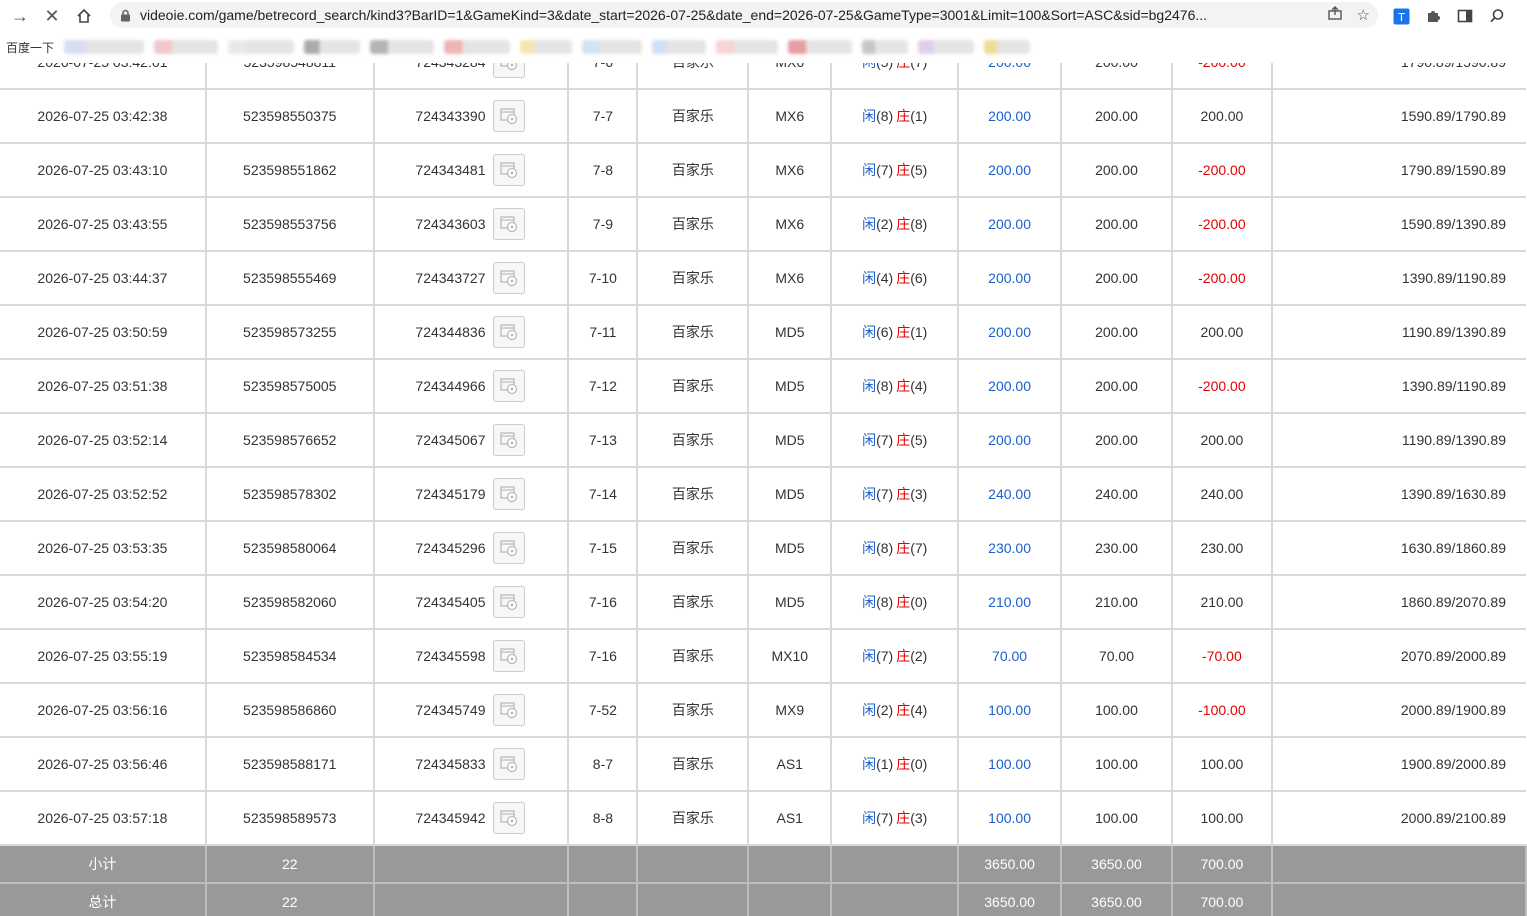 The height and width of the screenshot is (916, 1527). Describe the element at coordinates (790, 764) in the screenshot. I see `table-code-cell: AS1` at that location.